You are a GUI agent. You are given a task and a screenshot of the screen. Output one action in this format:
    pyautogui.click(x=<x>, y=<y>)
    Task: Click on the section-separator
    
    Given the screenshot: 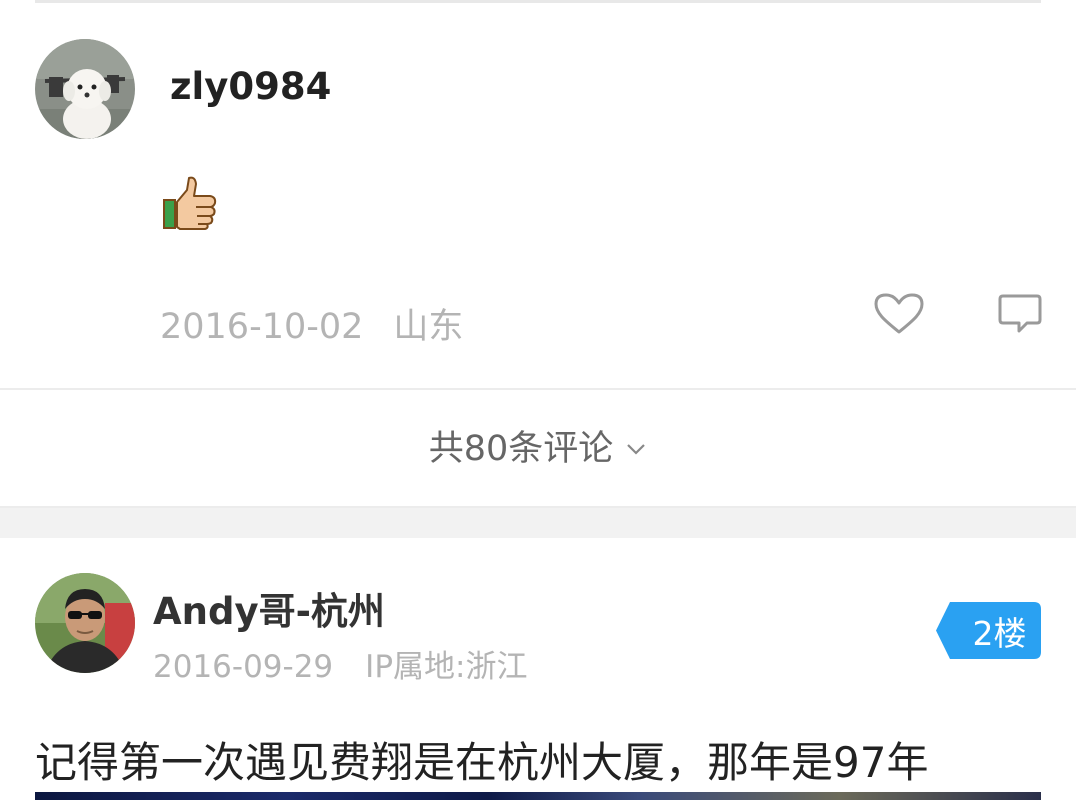 What is the action you would take?
    pyautogui.click(x=538, y=523)
    